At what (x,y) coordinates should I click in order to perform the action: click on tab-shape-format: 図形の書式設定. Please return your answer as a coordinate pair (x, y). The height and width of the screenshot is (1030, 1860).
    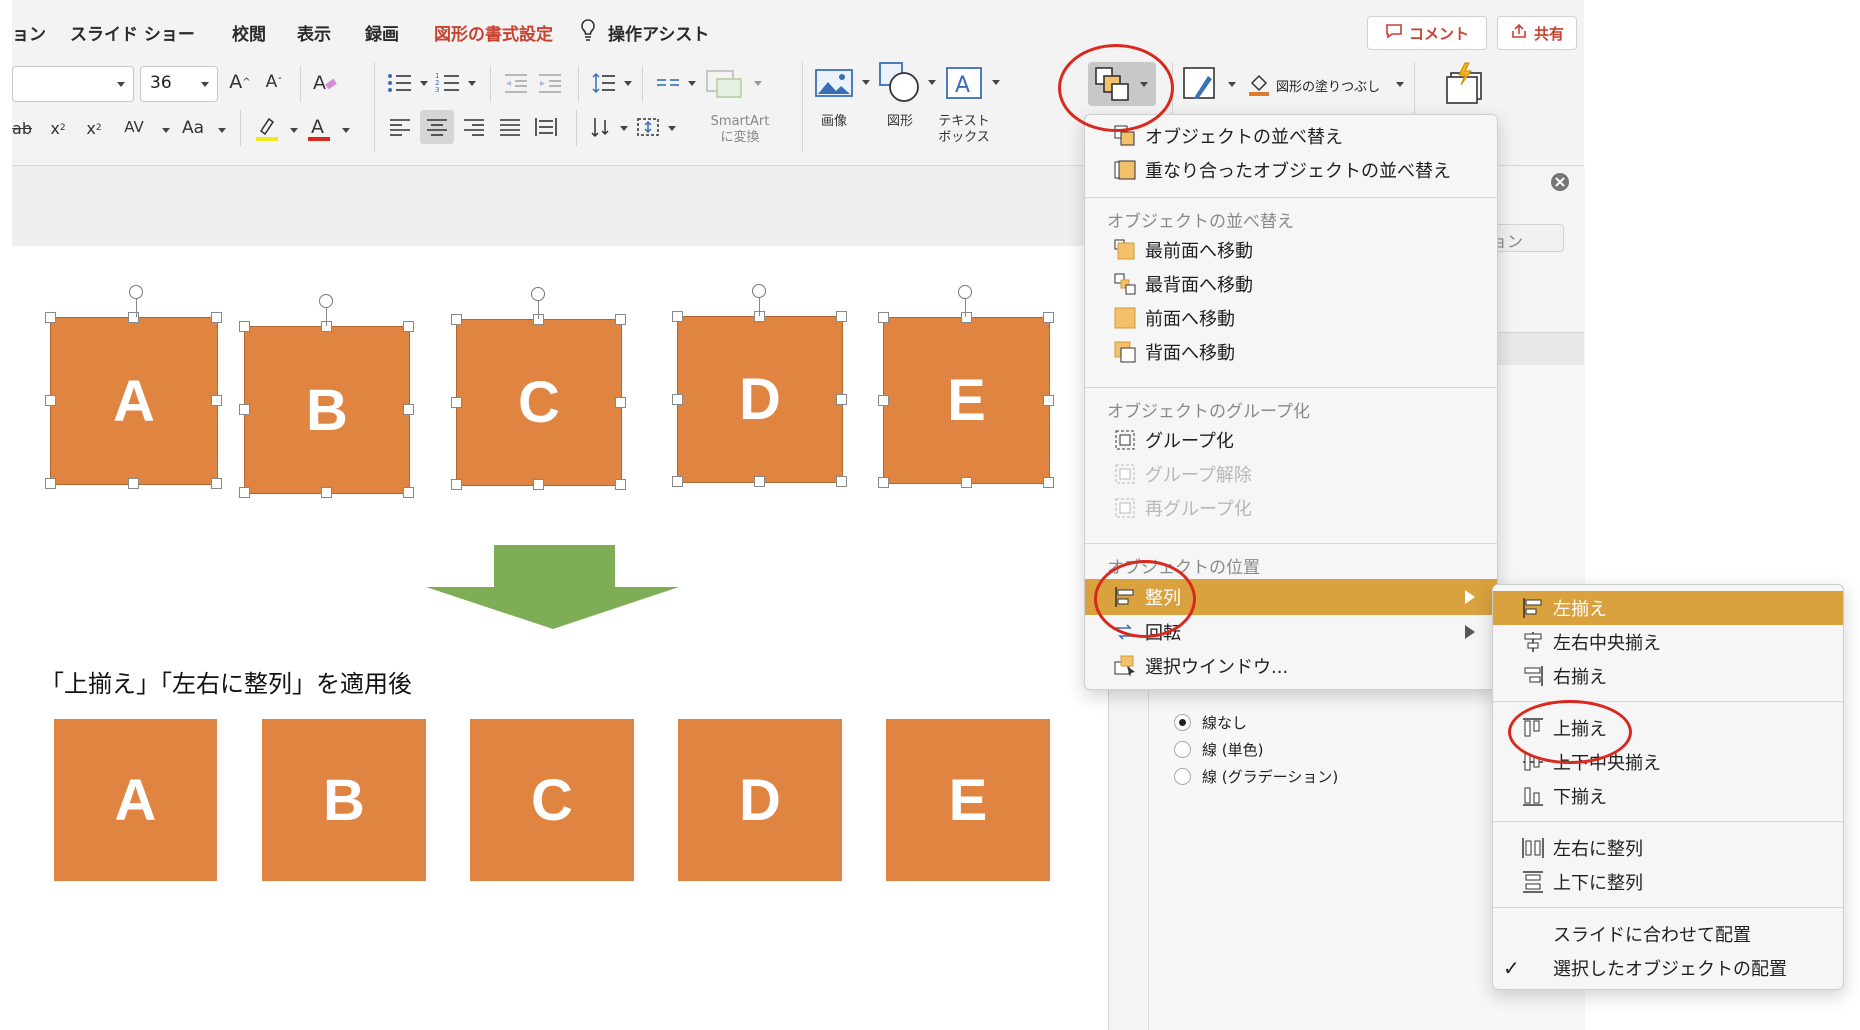
    Looking at the image, I should click on (493, 32).